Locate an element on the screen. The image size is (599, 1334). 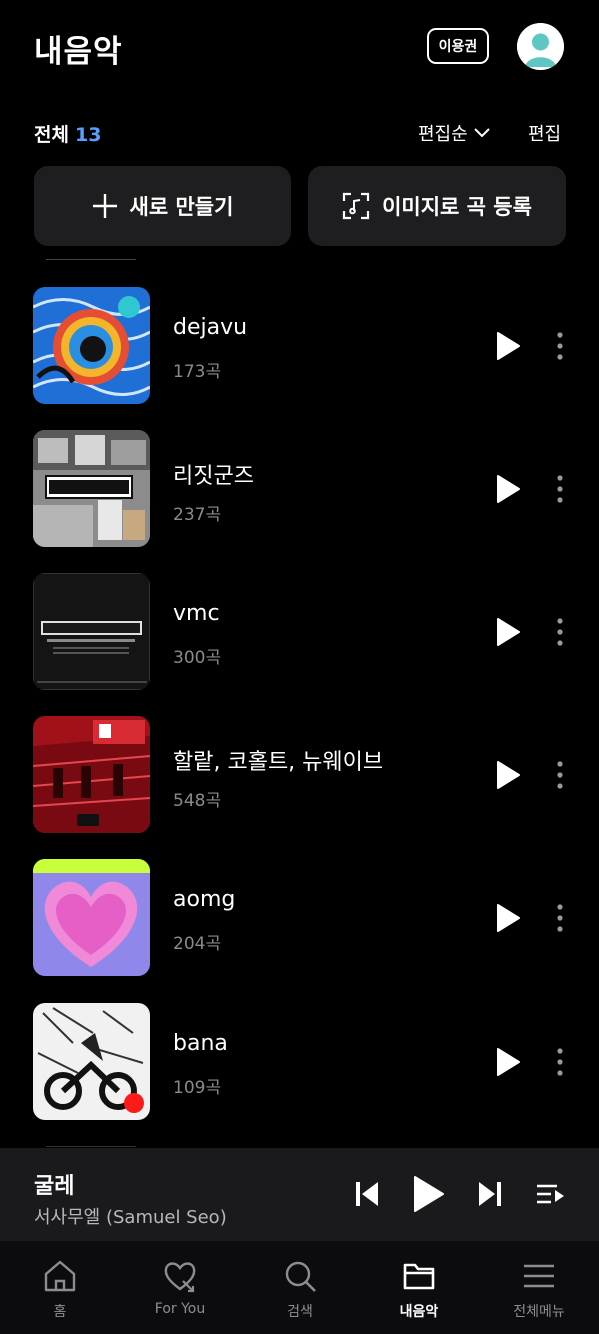
list-item: 리짓군즈 237곡 is located at coordinates (299, 489).